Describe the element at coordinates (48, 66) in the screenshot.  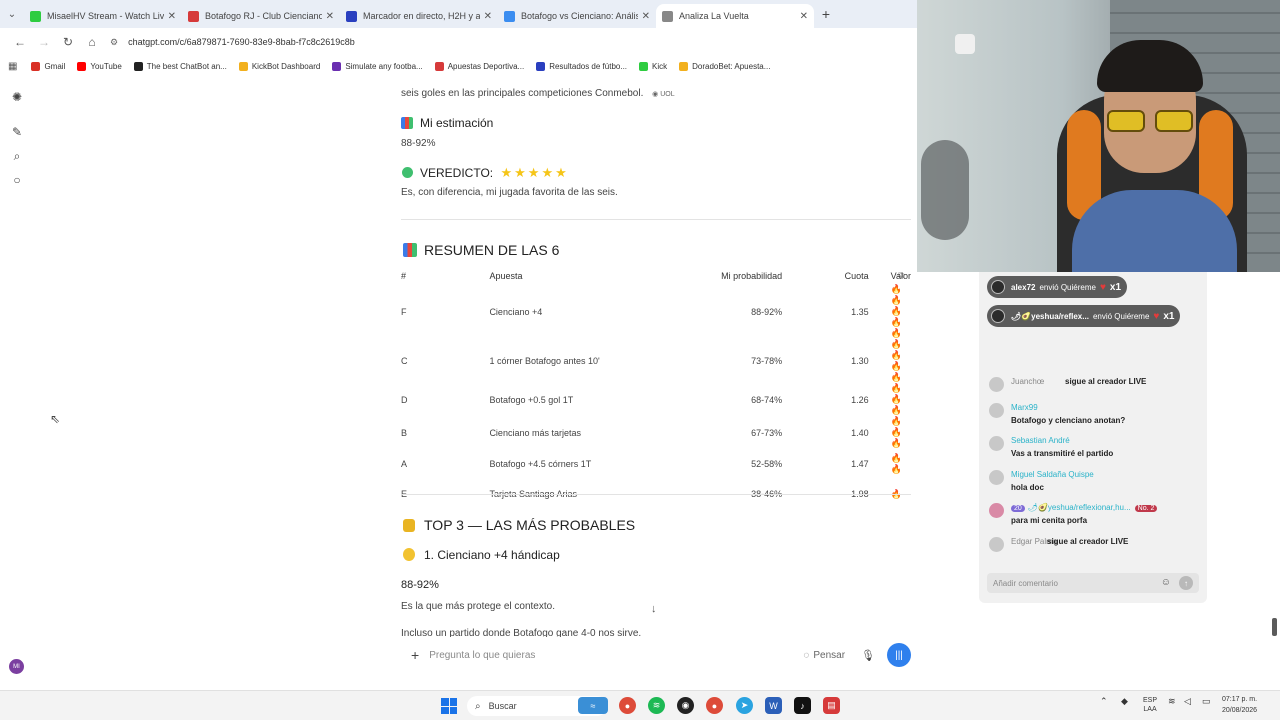
I see `bookmark-item: Gmail` at that location.